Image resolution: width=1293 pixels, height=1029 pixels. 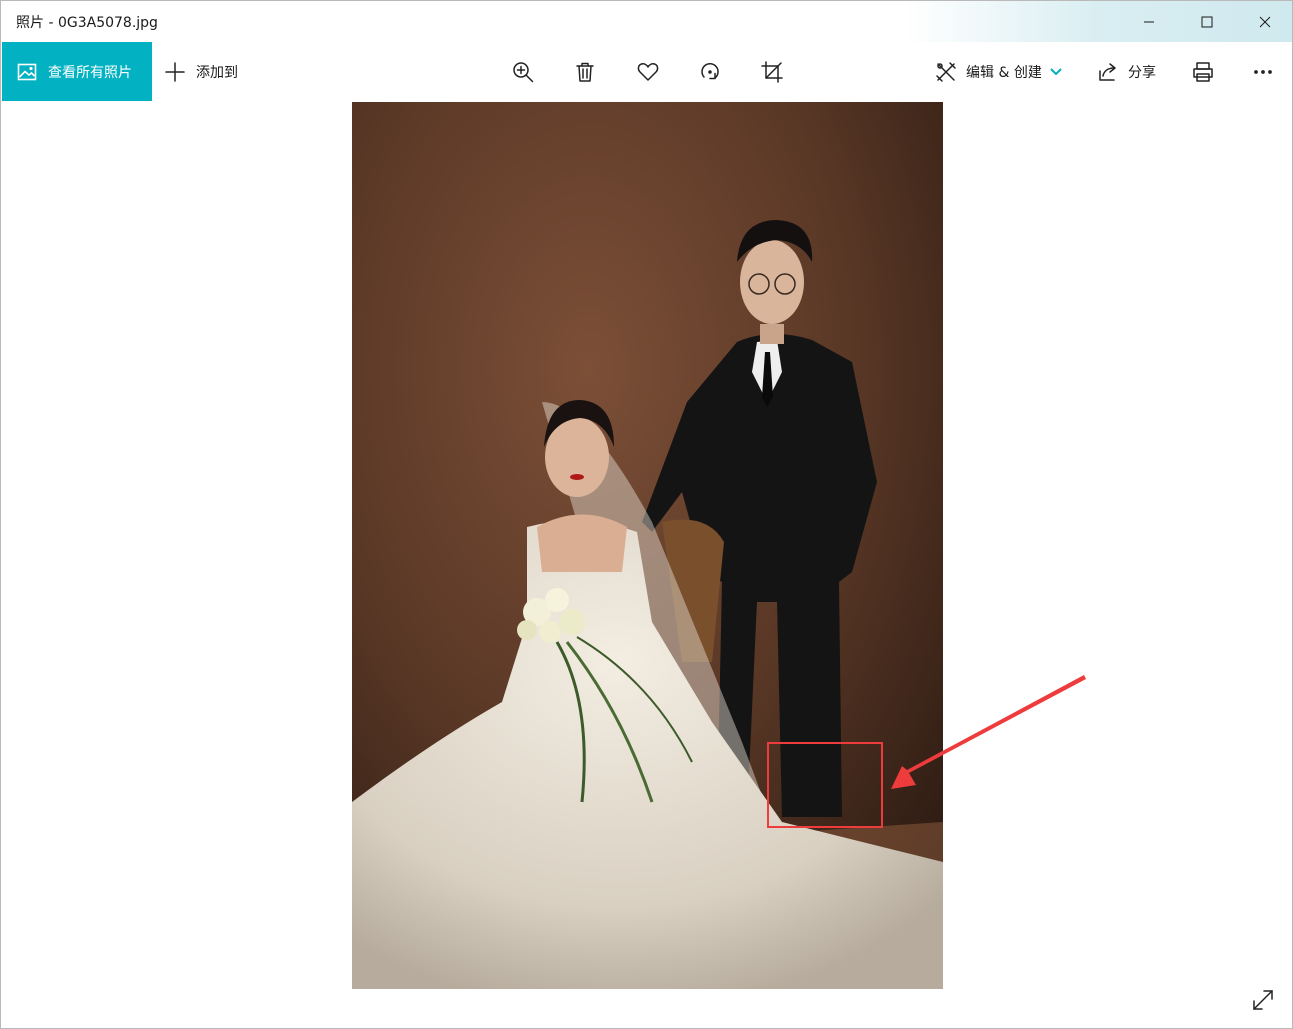 I want to click on rotate-icon, so click(x=710, y=71).